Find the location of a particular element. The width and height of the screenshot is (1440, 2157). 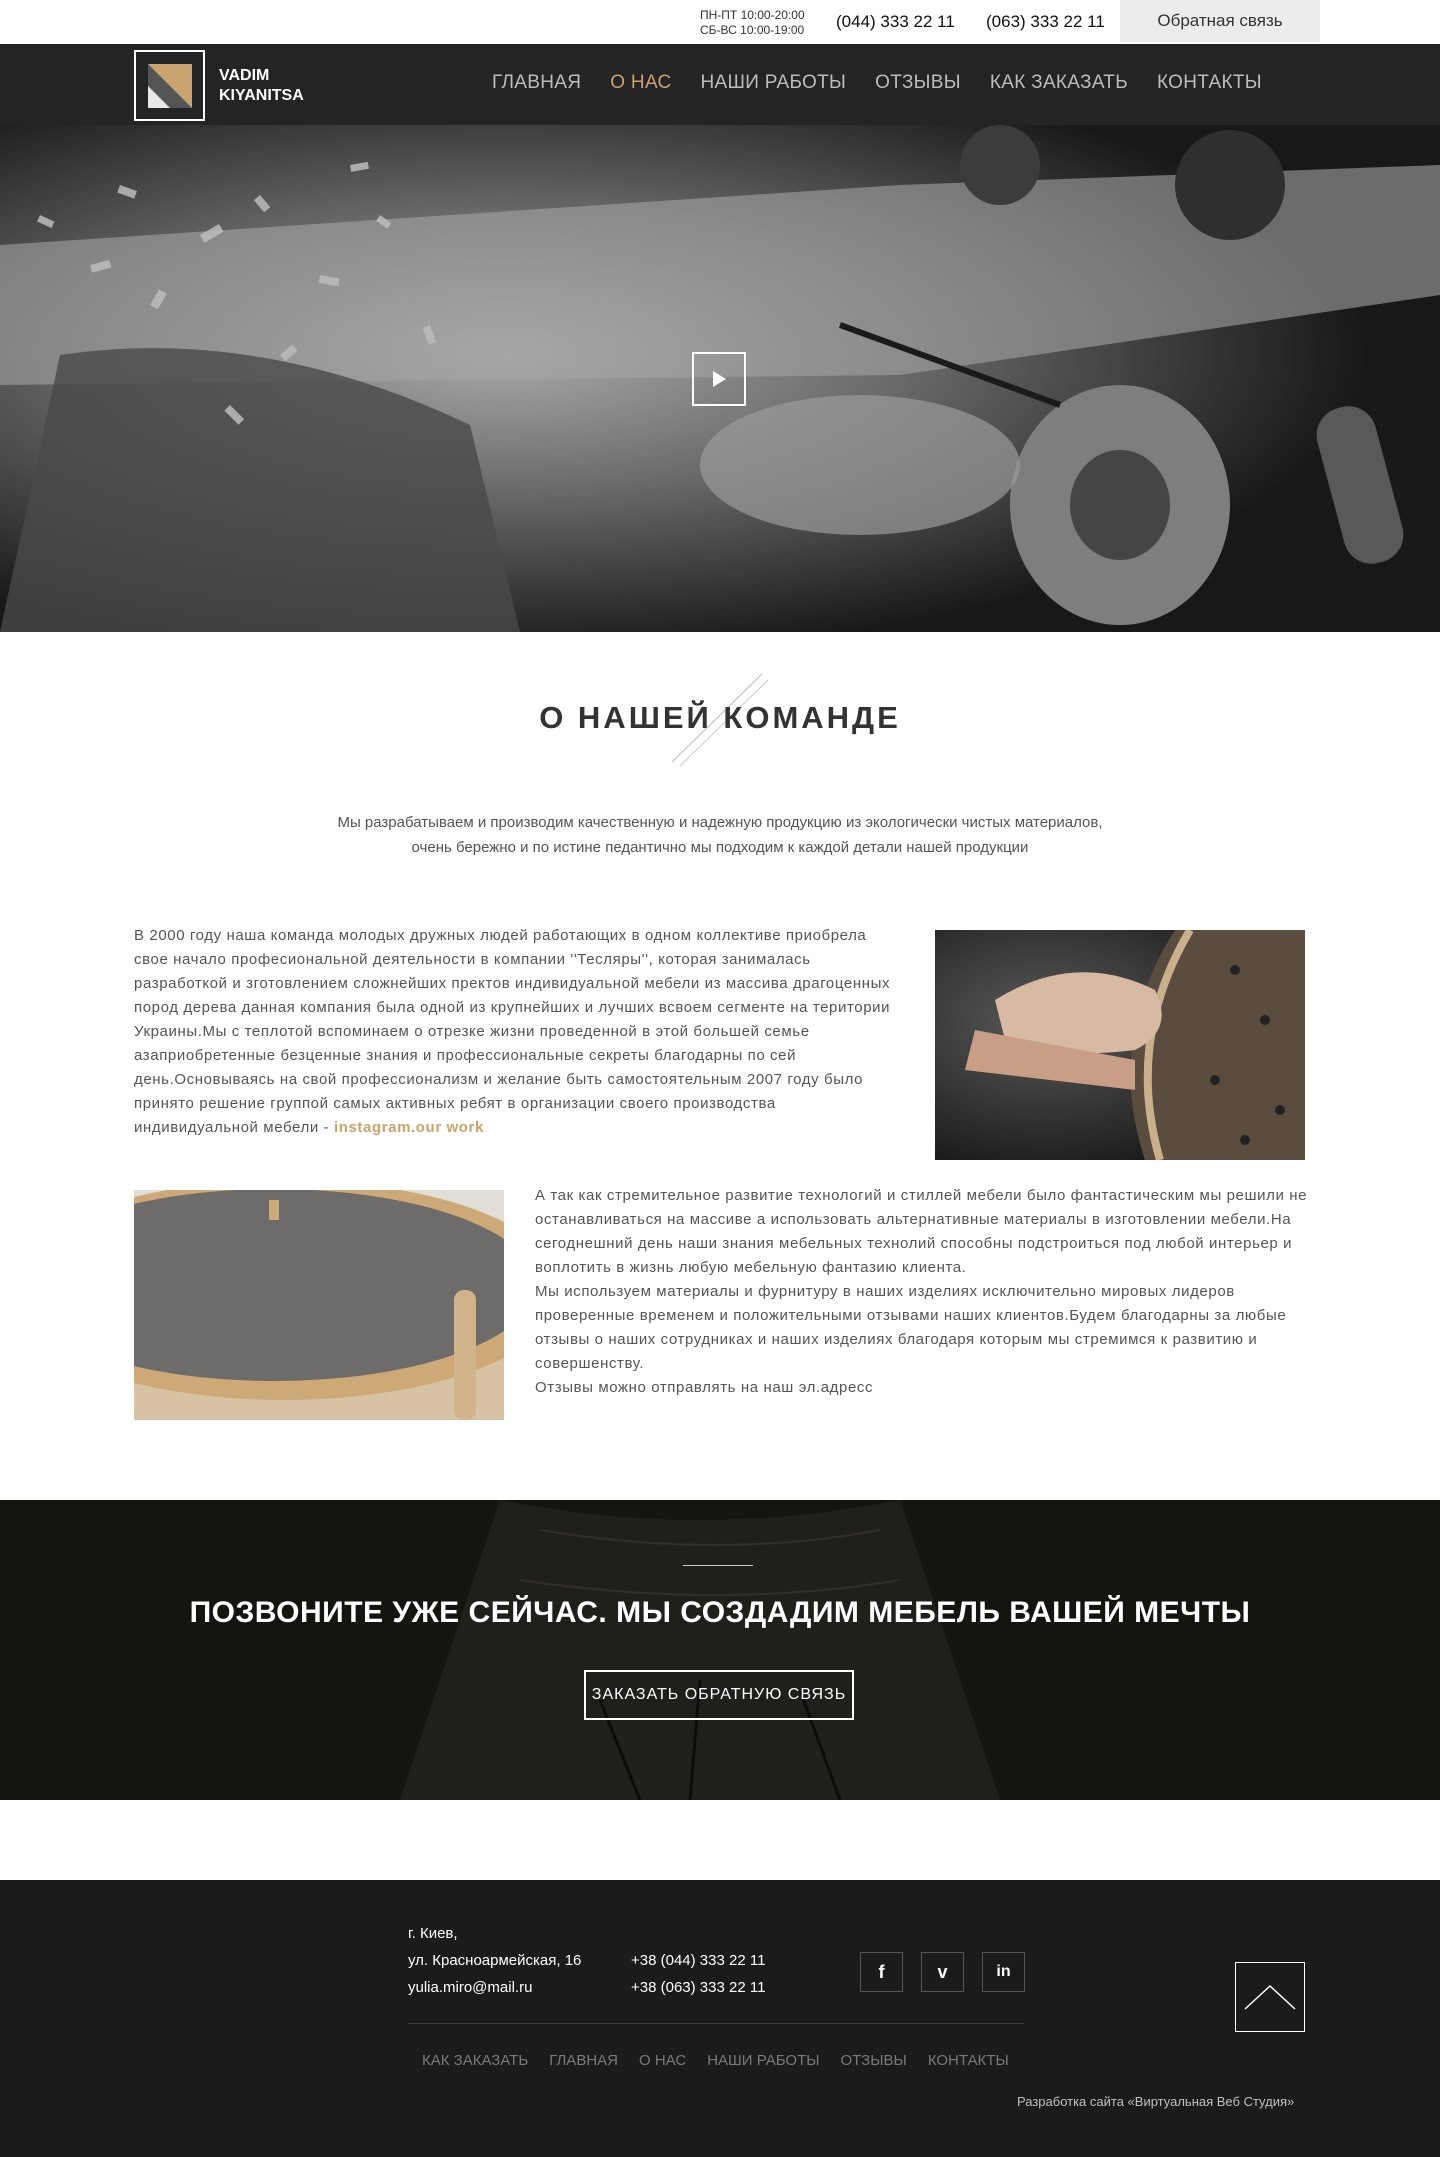

footer-nav-home: ГЛАВНАЯ is located at coordinates (583, 2060).